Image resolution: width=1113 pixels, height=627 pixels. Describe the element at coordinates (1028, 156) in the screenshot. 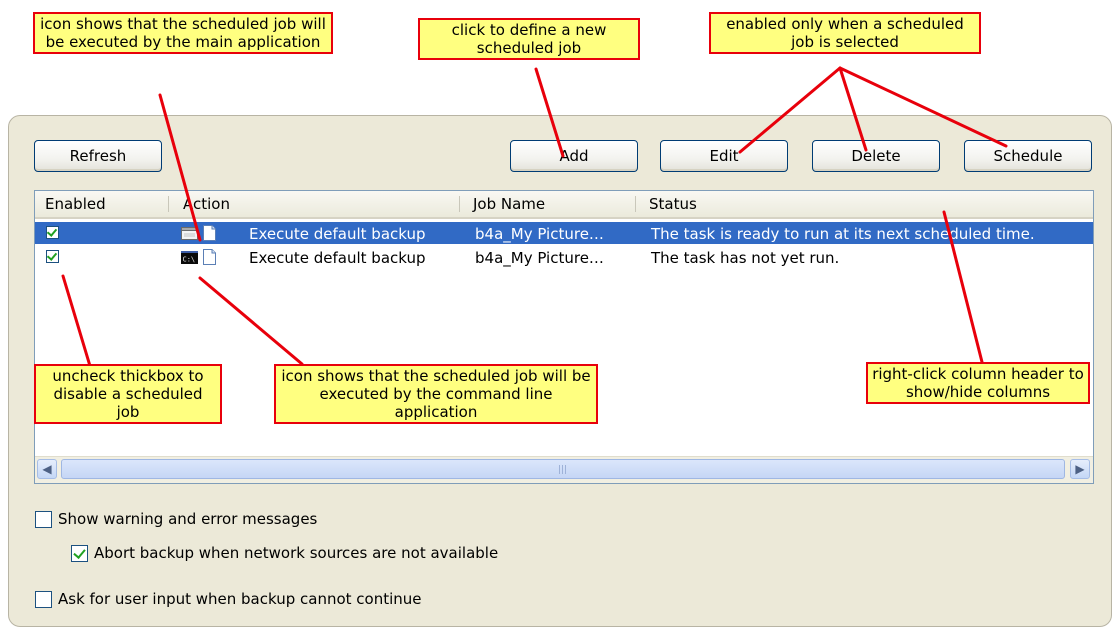

I see `schedule-button: Schedule` at that location.